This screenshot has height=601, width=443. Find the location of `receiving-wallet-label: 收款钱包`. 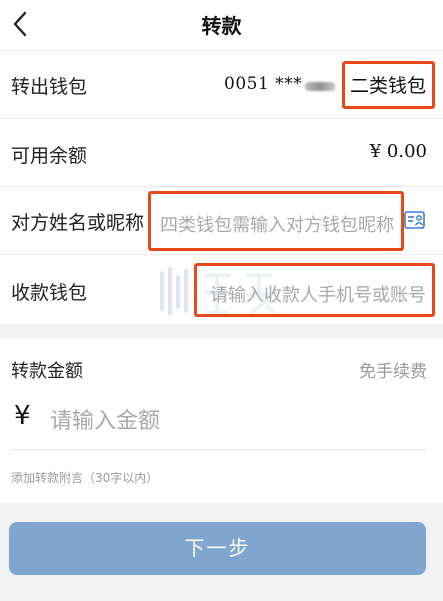

receiving-wallet-label: 收款钱包 is located at coordinates (49, 293).